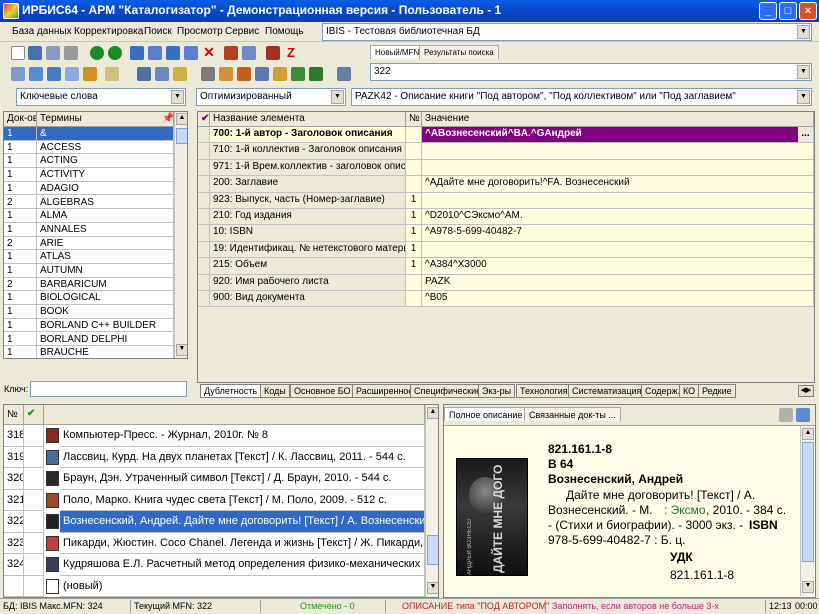  What do you see at coordinates (89, 134) in the screenshot?
I see `dictionary-row: 1 &` at bounding box center [89, 134].